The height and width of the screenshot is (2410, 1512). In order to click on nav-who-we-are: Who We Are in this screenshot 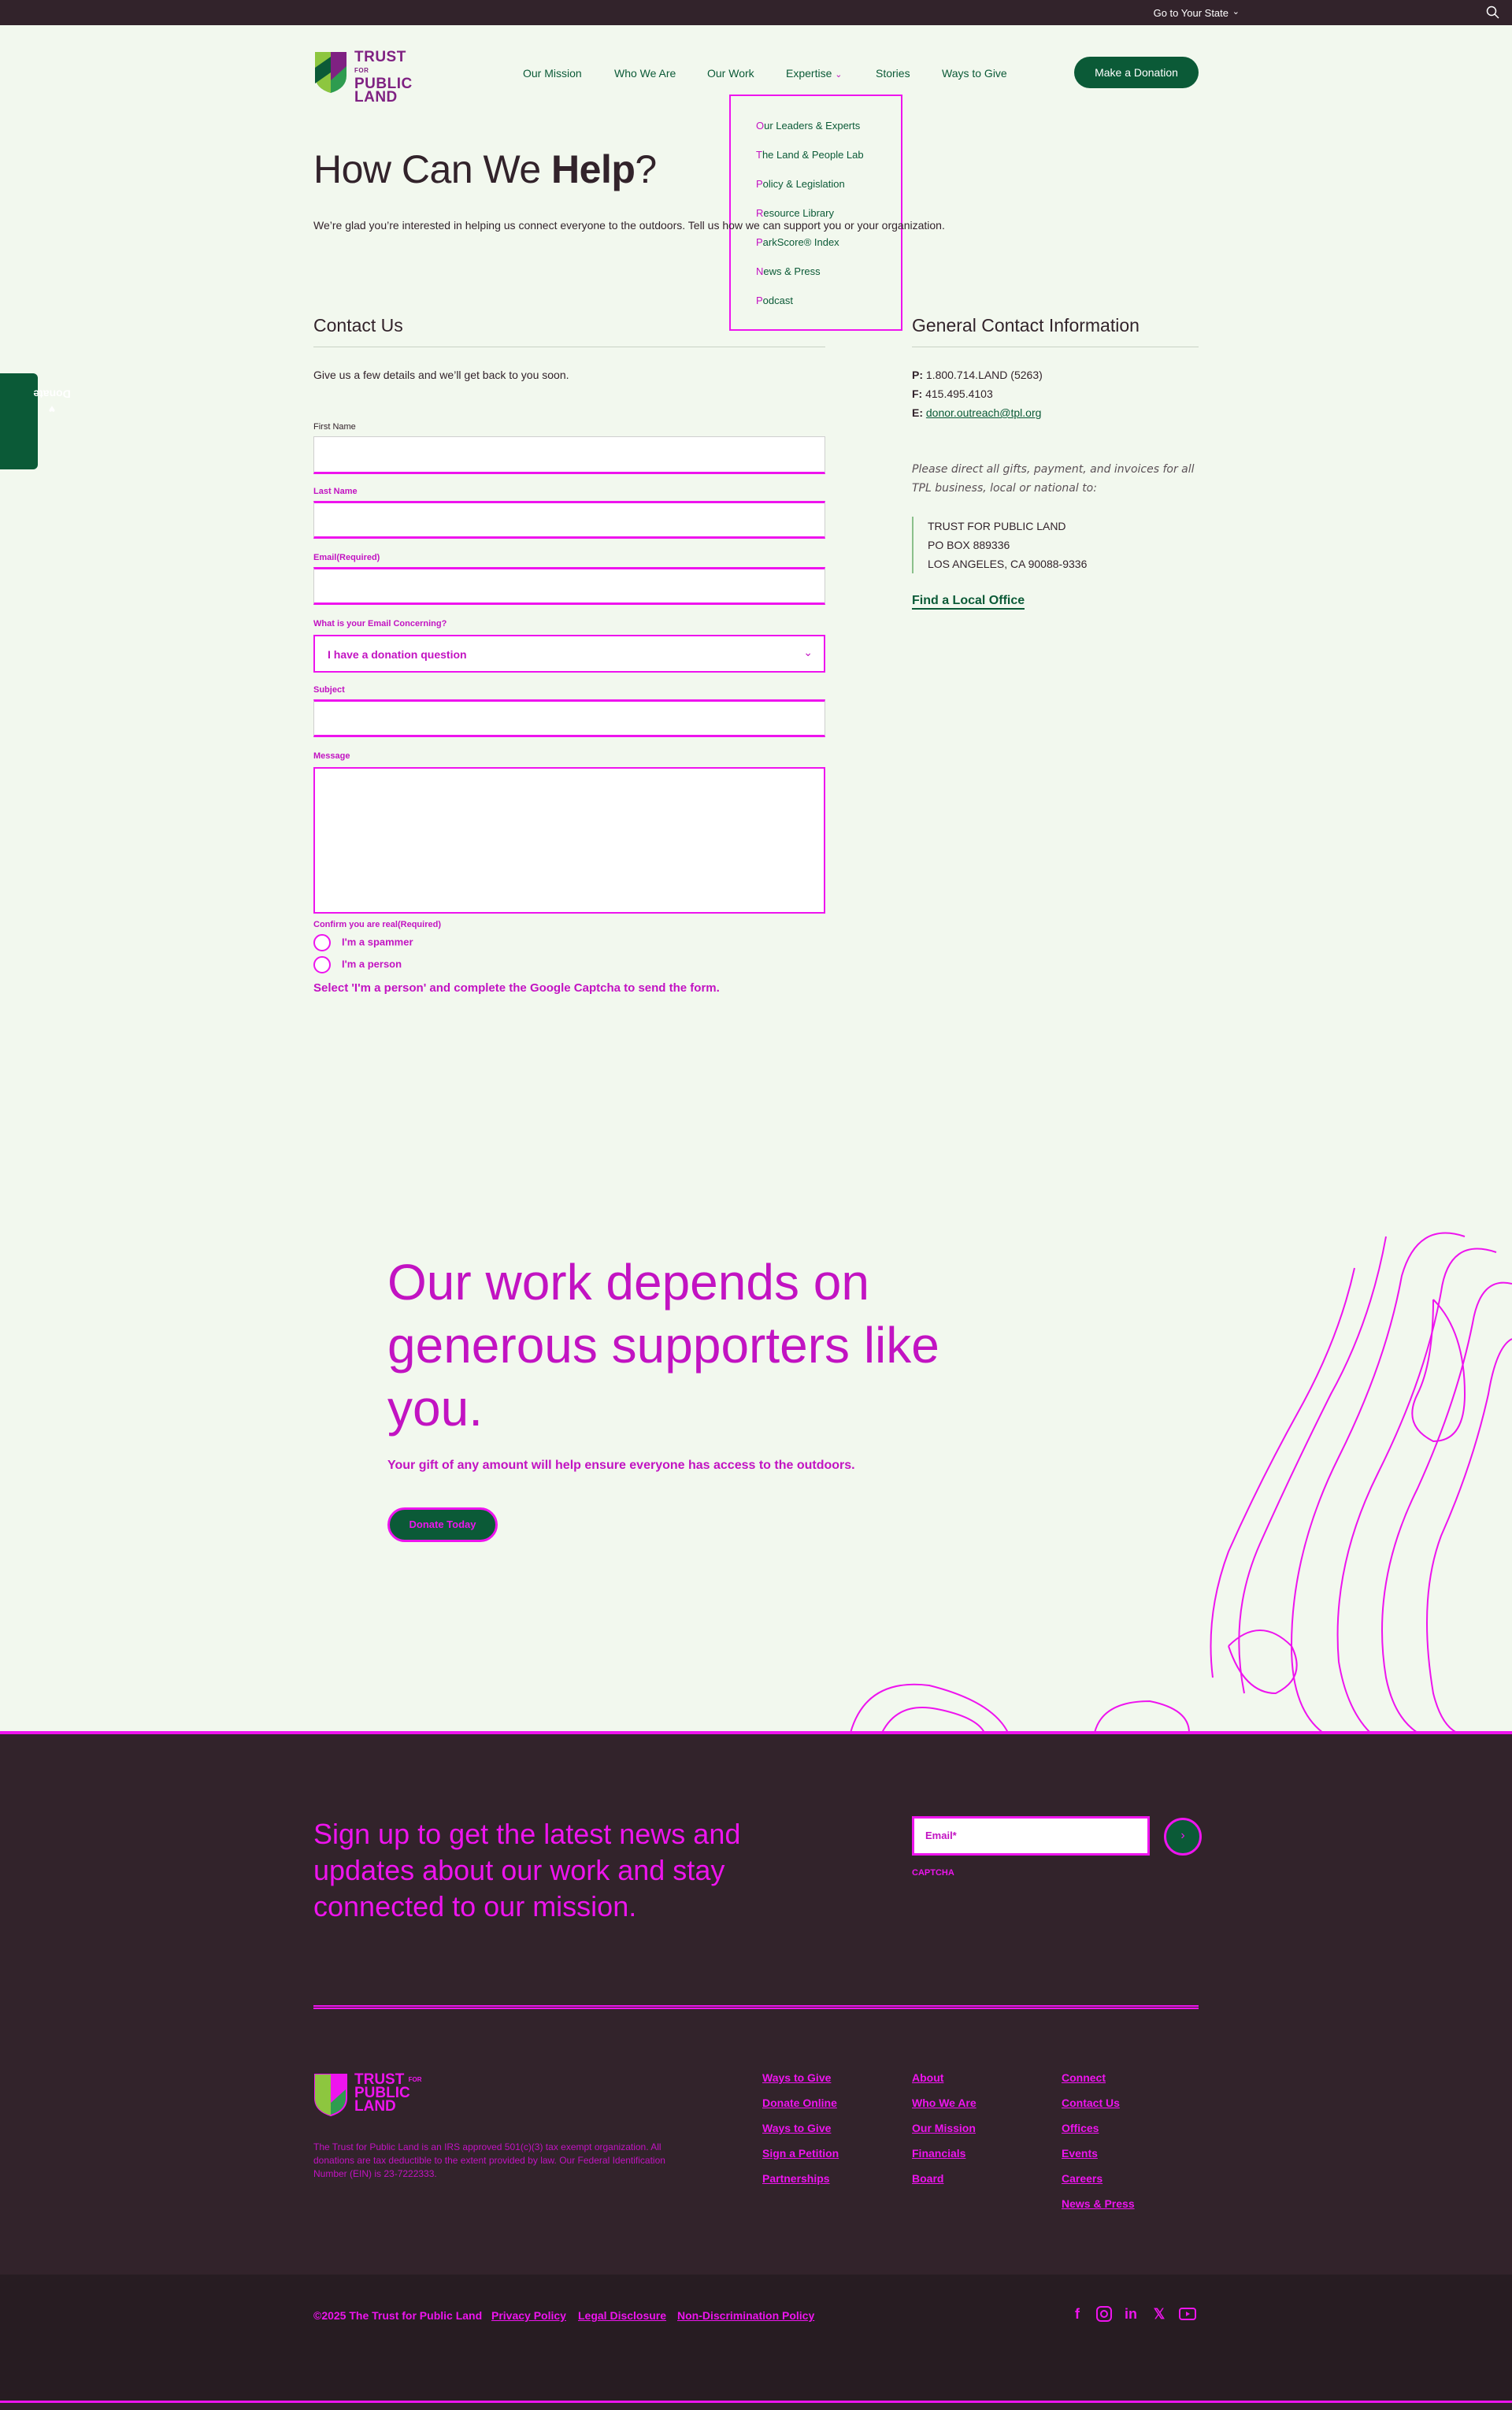, I will do `click(645, 73)`.